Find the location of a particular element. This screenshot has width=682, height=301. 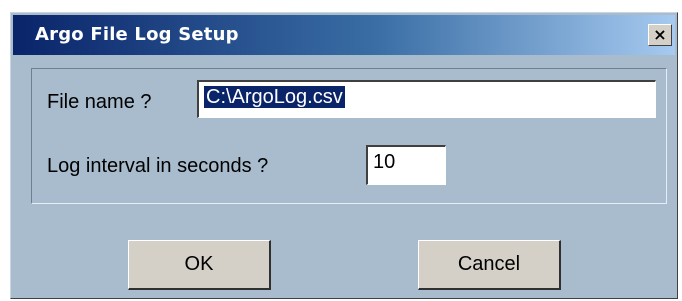

cancel-button: Cancel is located at coordinates (489, 265).